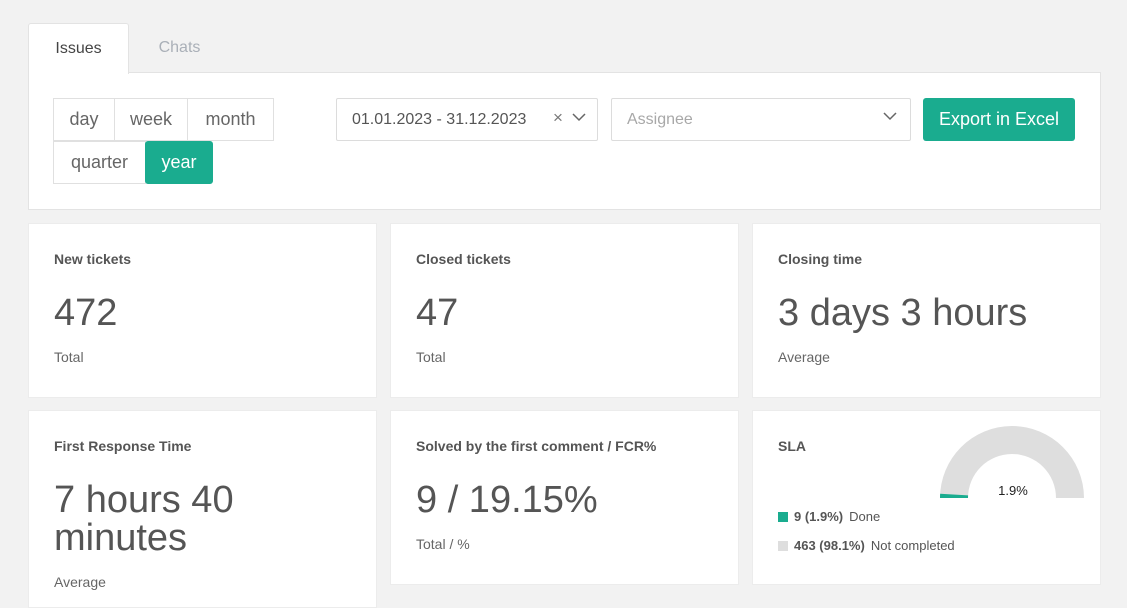  Describe the element at coordinates (761, 119) in the screenshot. I see `assignee-select: Assignee` at that location.